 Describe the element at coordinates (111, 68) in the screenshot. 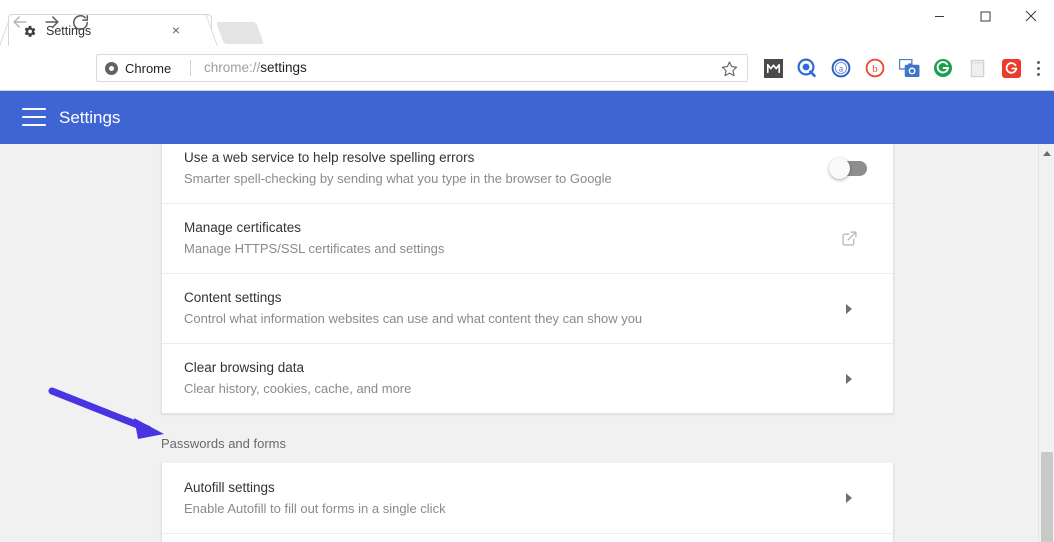

I see `chrome-logo-icon` at that location.